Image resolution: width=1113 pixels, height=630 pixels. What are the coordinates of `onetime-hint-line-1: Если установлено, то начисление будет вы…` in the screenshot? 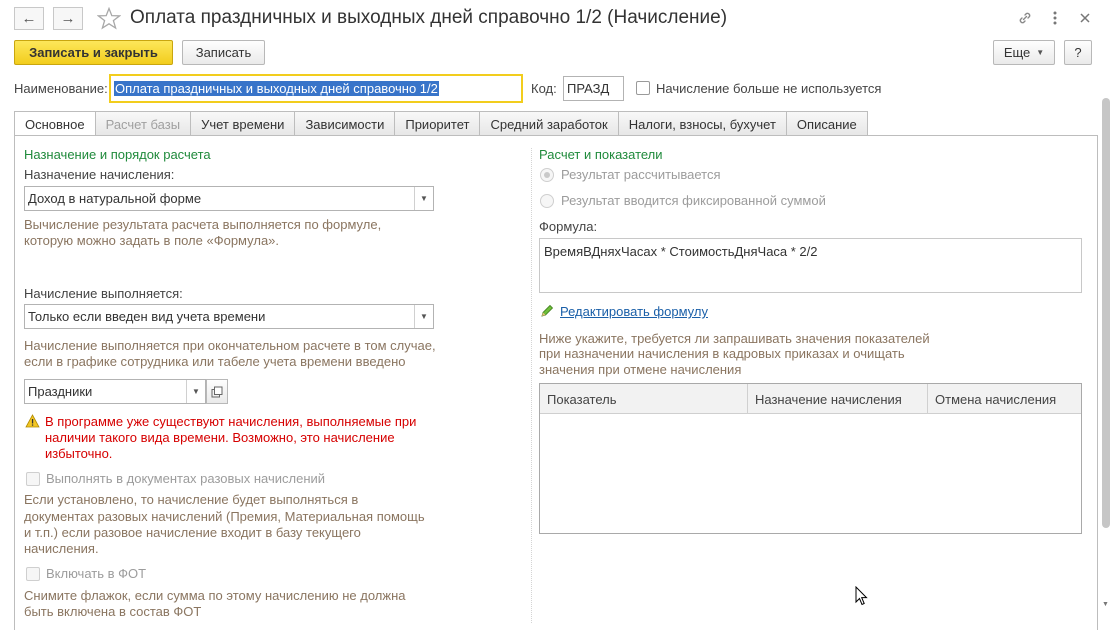 It's located at (191, 499).